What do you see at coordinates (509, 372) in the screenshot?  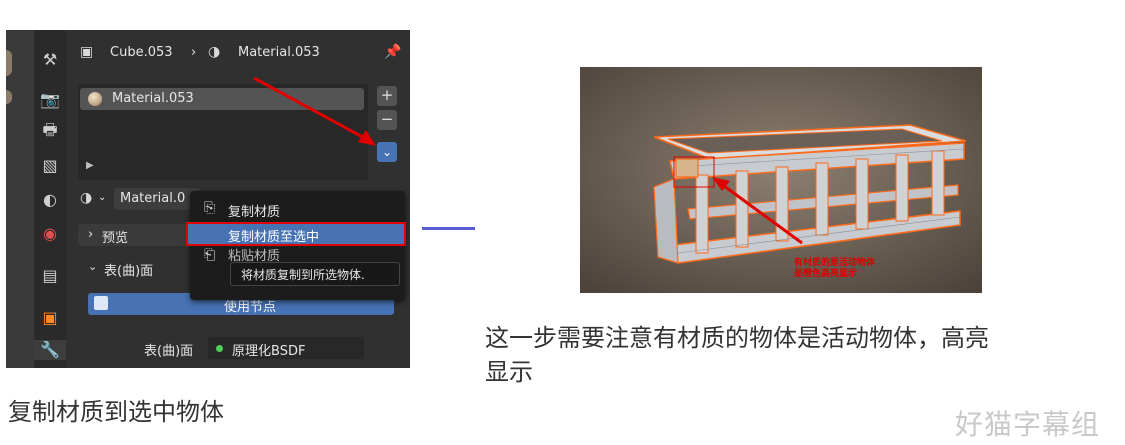 I see `right-caption-line2: 显示` at bounding box center [509, 372].